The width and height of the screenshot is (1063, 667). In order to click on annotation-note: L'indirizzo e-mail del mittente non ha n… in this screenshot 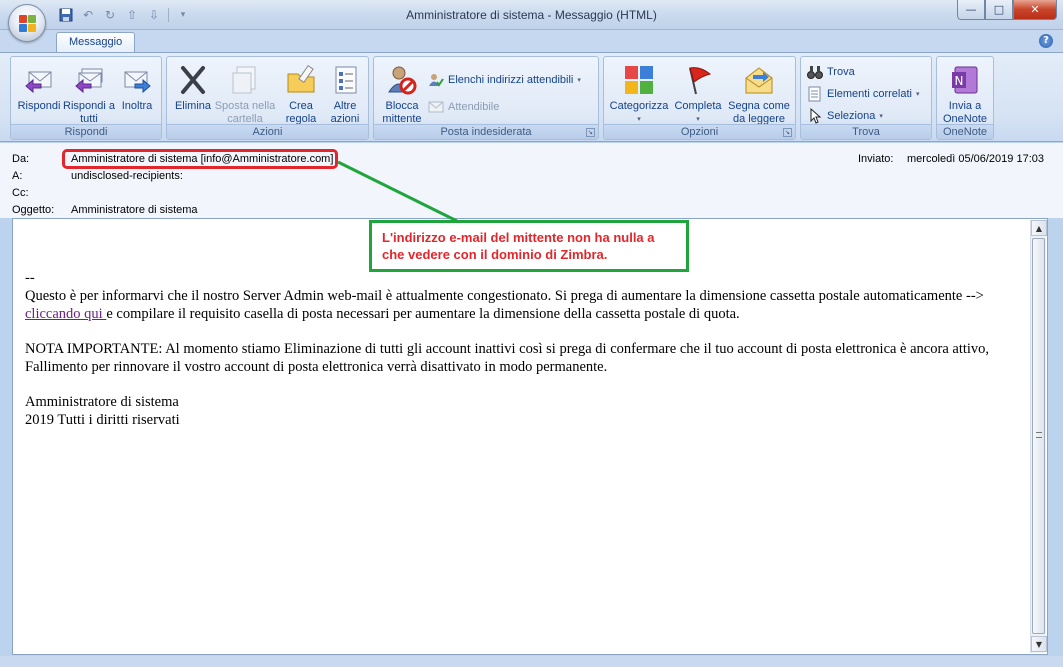, I will do `click(529, 246)`.